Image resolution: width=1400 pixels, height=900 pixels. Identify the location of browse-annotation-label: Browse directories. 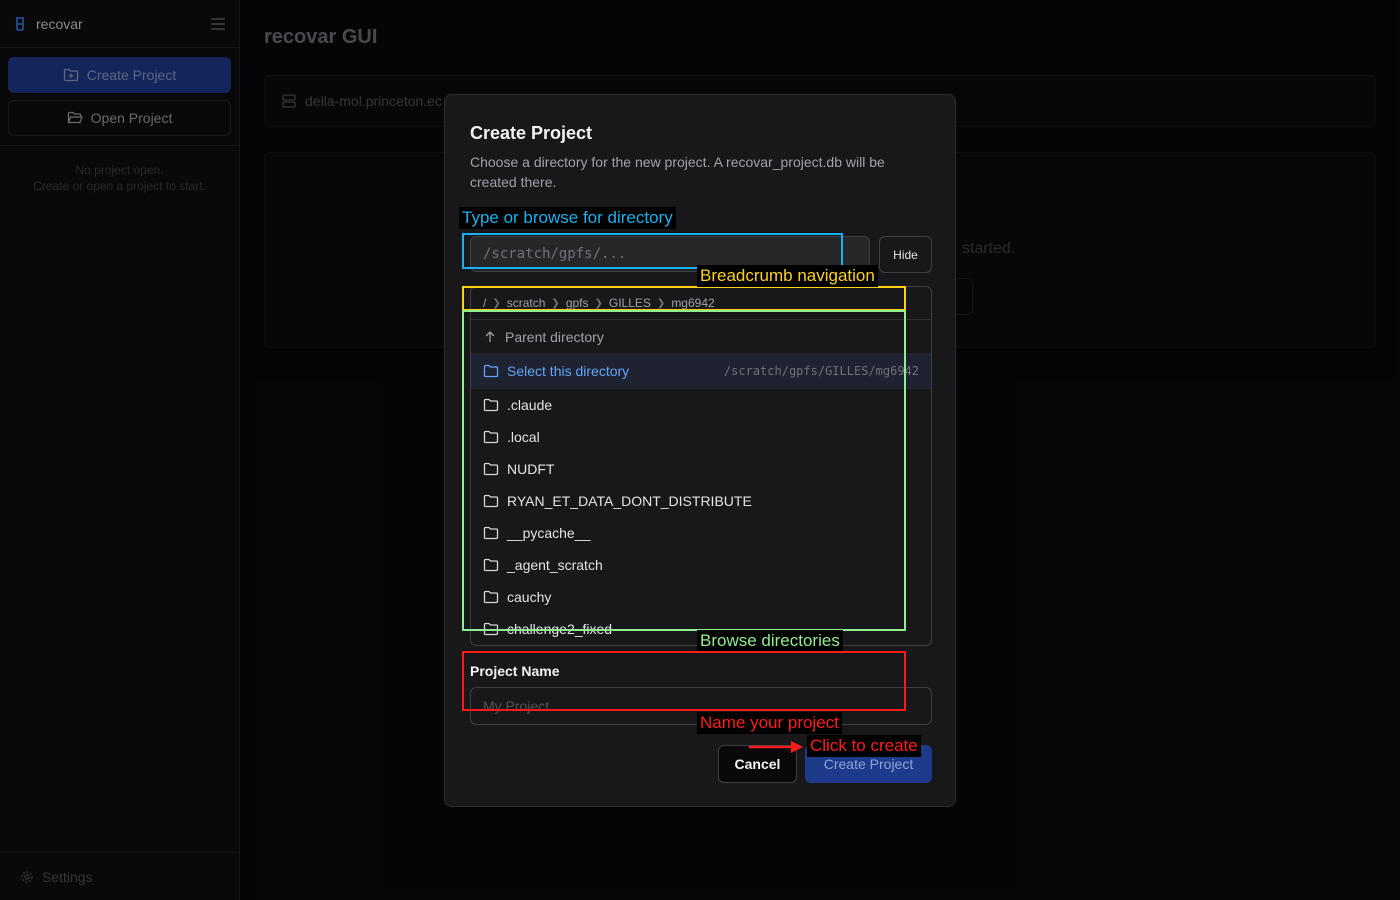
(770, 641).